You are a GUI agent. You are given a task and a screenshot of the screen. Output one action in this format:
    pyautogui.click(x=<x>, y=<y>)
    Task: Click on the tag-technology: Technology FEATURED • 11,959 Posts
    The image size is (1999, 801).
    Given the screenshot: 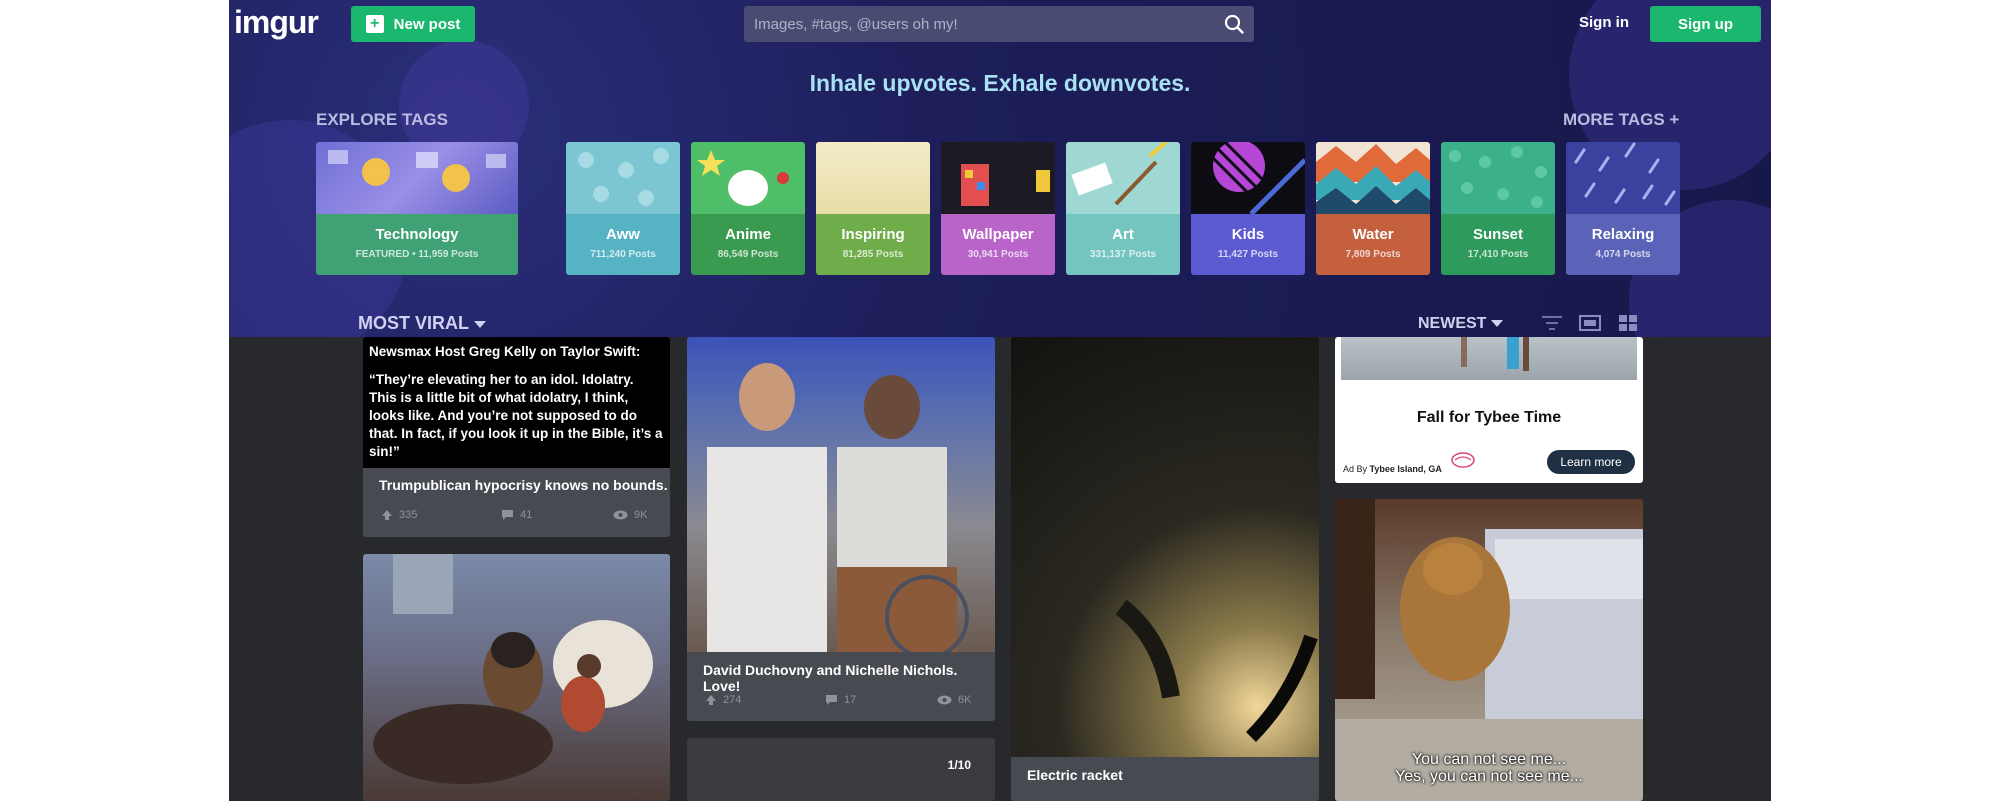 What is the action you would take?
    pyautogui.click(x=417, y=208)
    